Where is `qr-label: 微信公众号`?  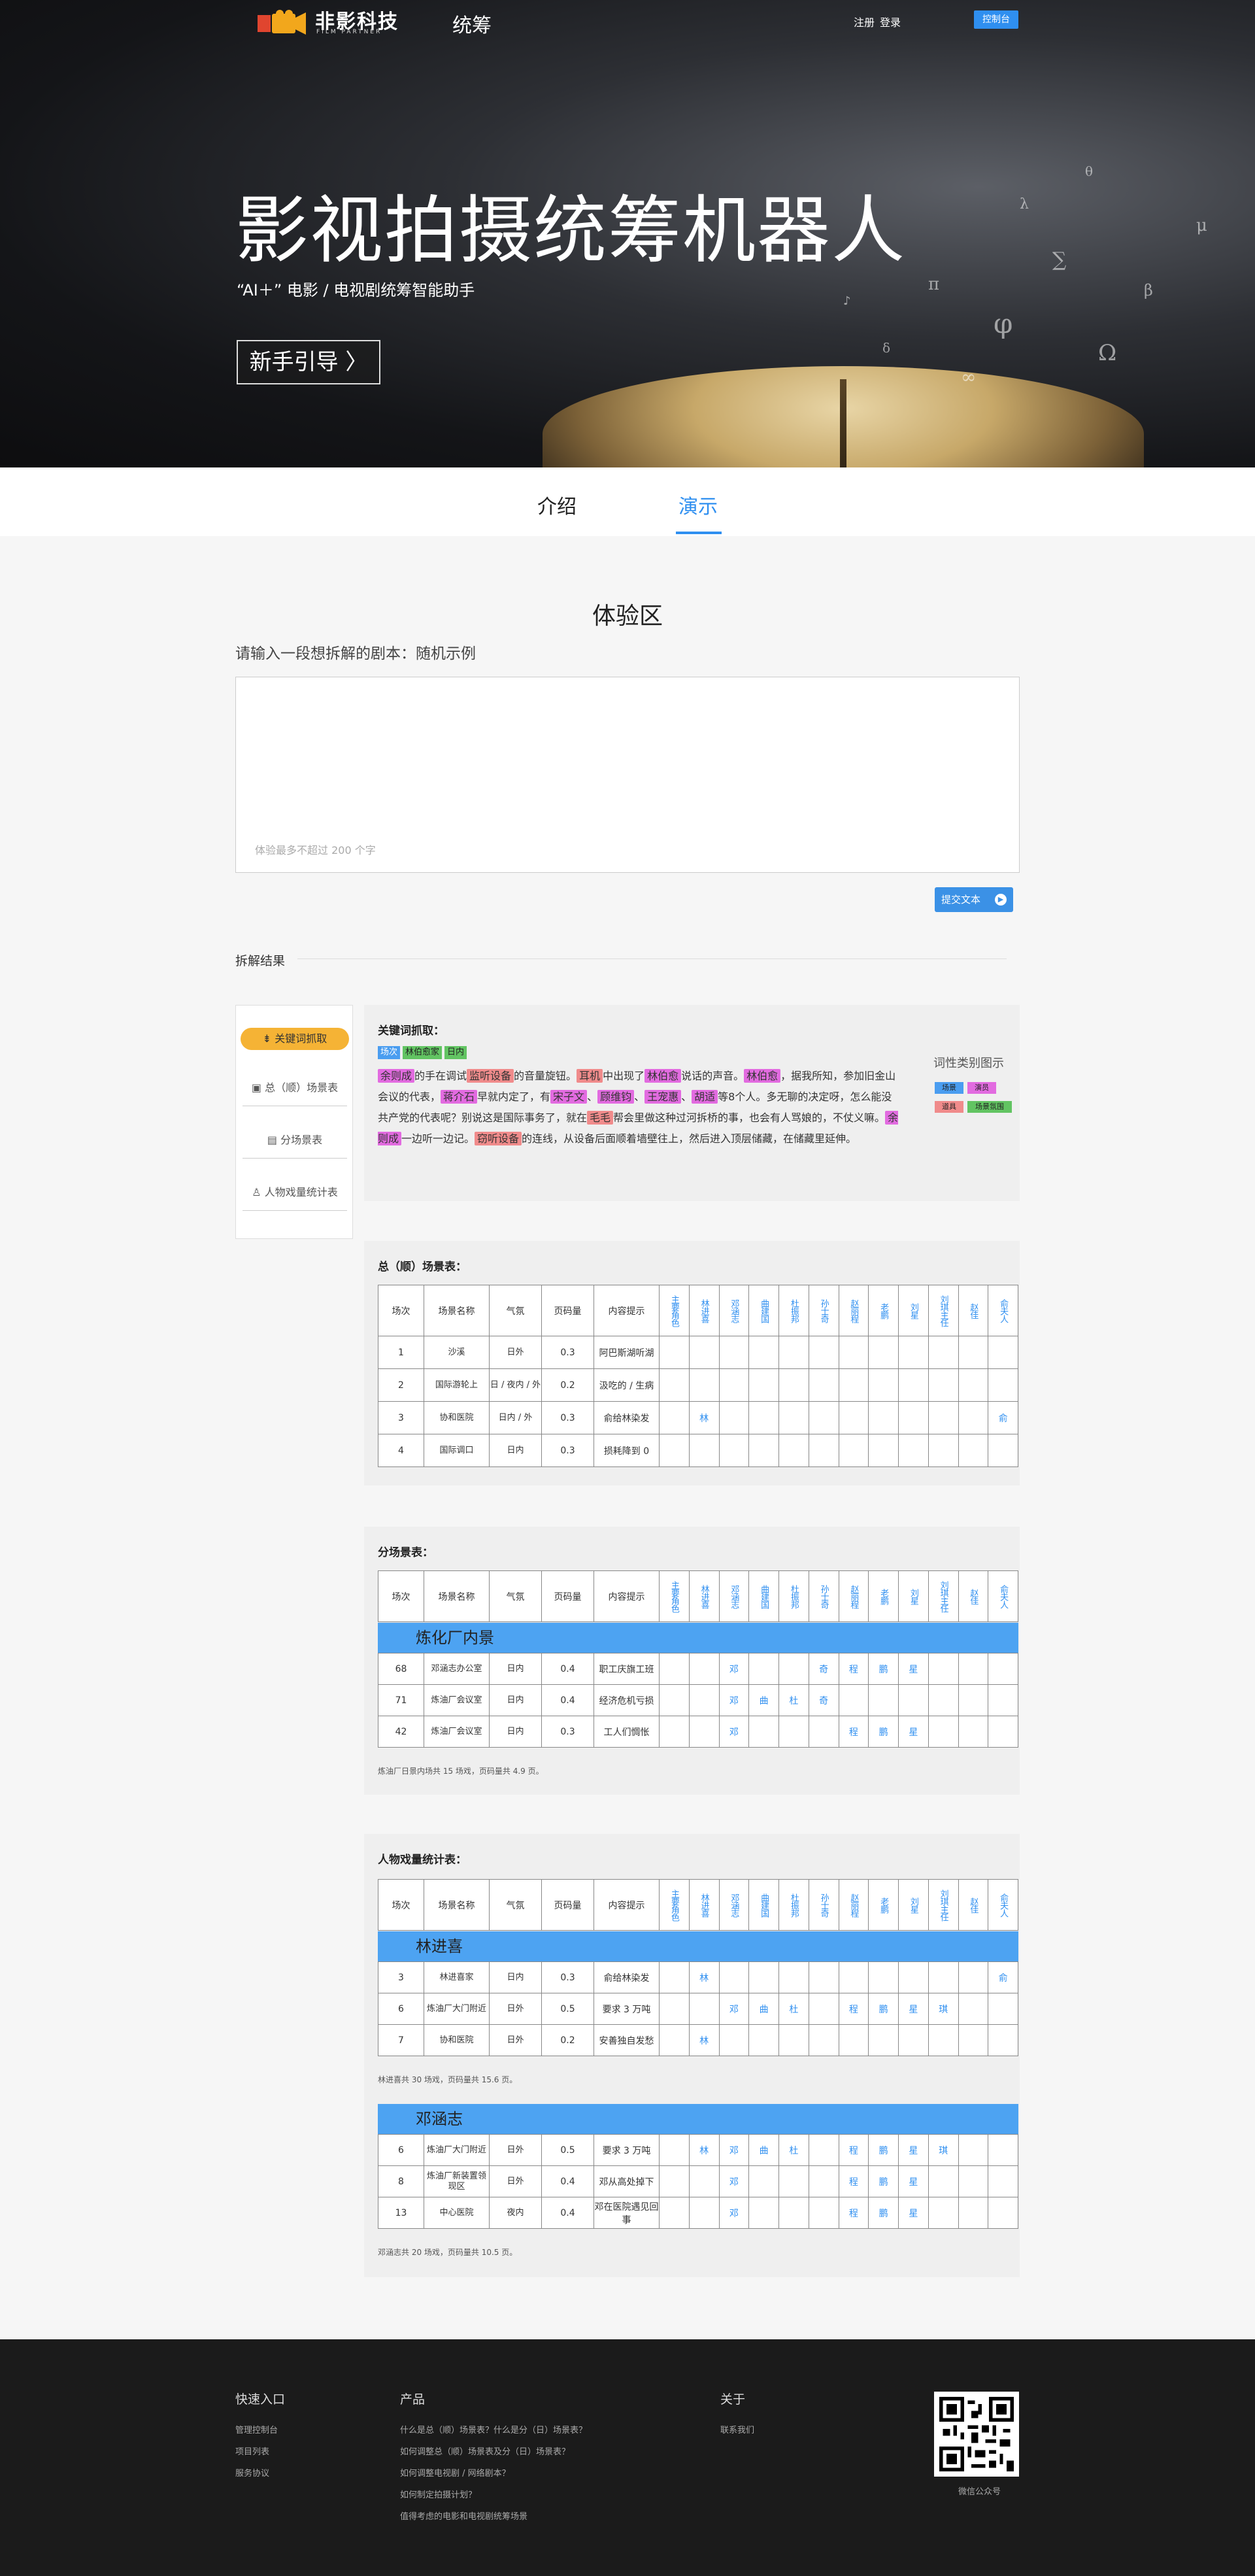 qr-label: 微信公众号 is located at coordinates (979, 2492).